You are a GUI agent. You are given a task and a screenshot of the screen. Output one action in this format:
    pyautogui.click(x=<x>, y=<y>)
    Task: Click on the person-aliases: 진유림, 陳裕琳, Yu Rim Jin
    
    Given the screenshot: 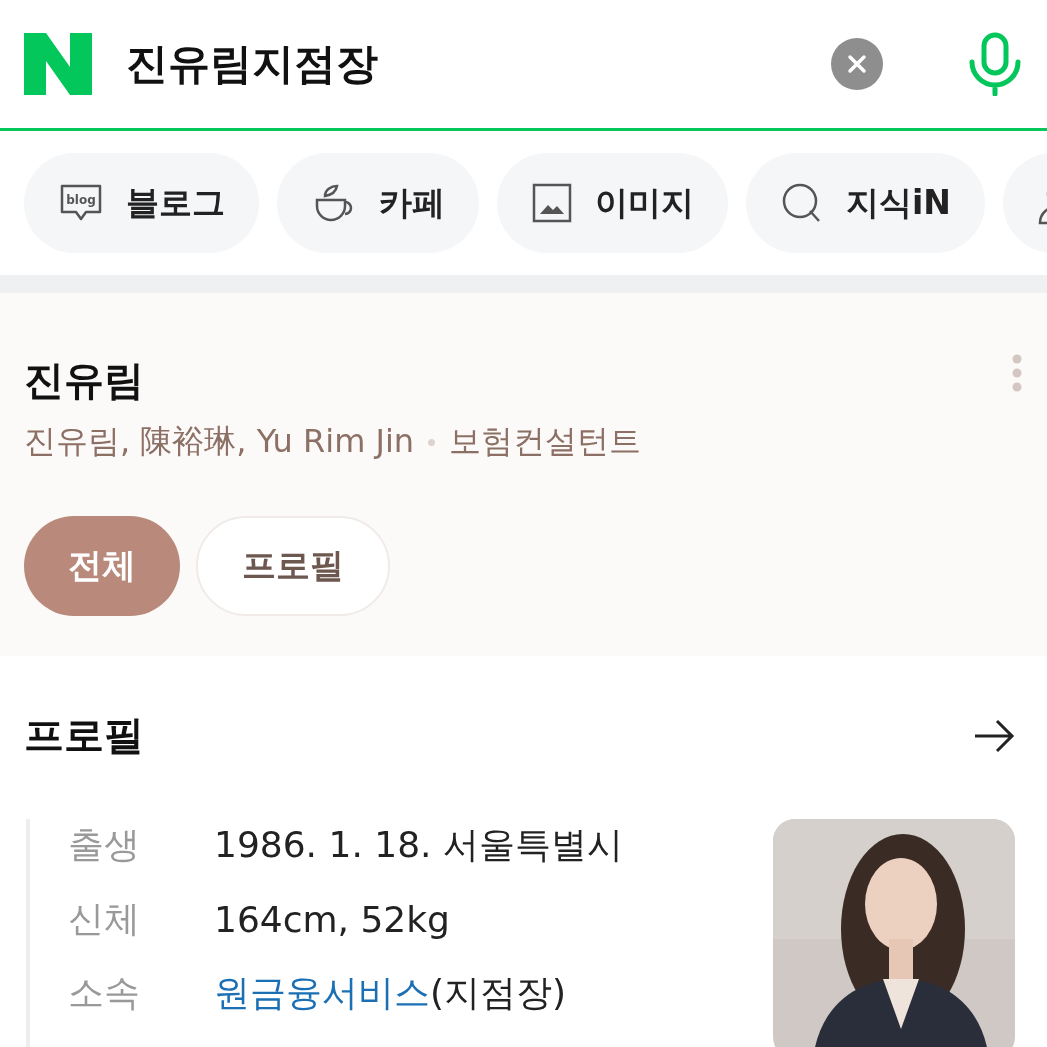 What is the action you would take?
    pyautogui.click(x=219, y=441)
    